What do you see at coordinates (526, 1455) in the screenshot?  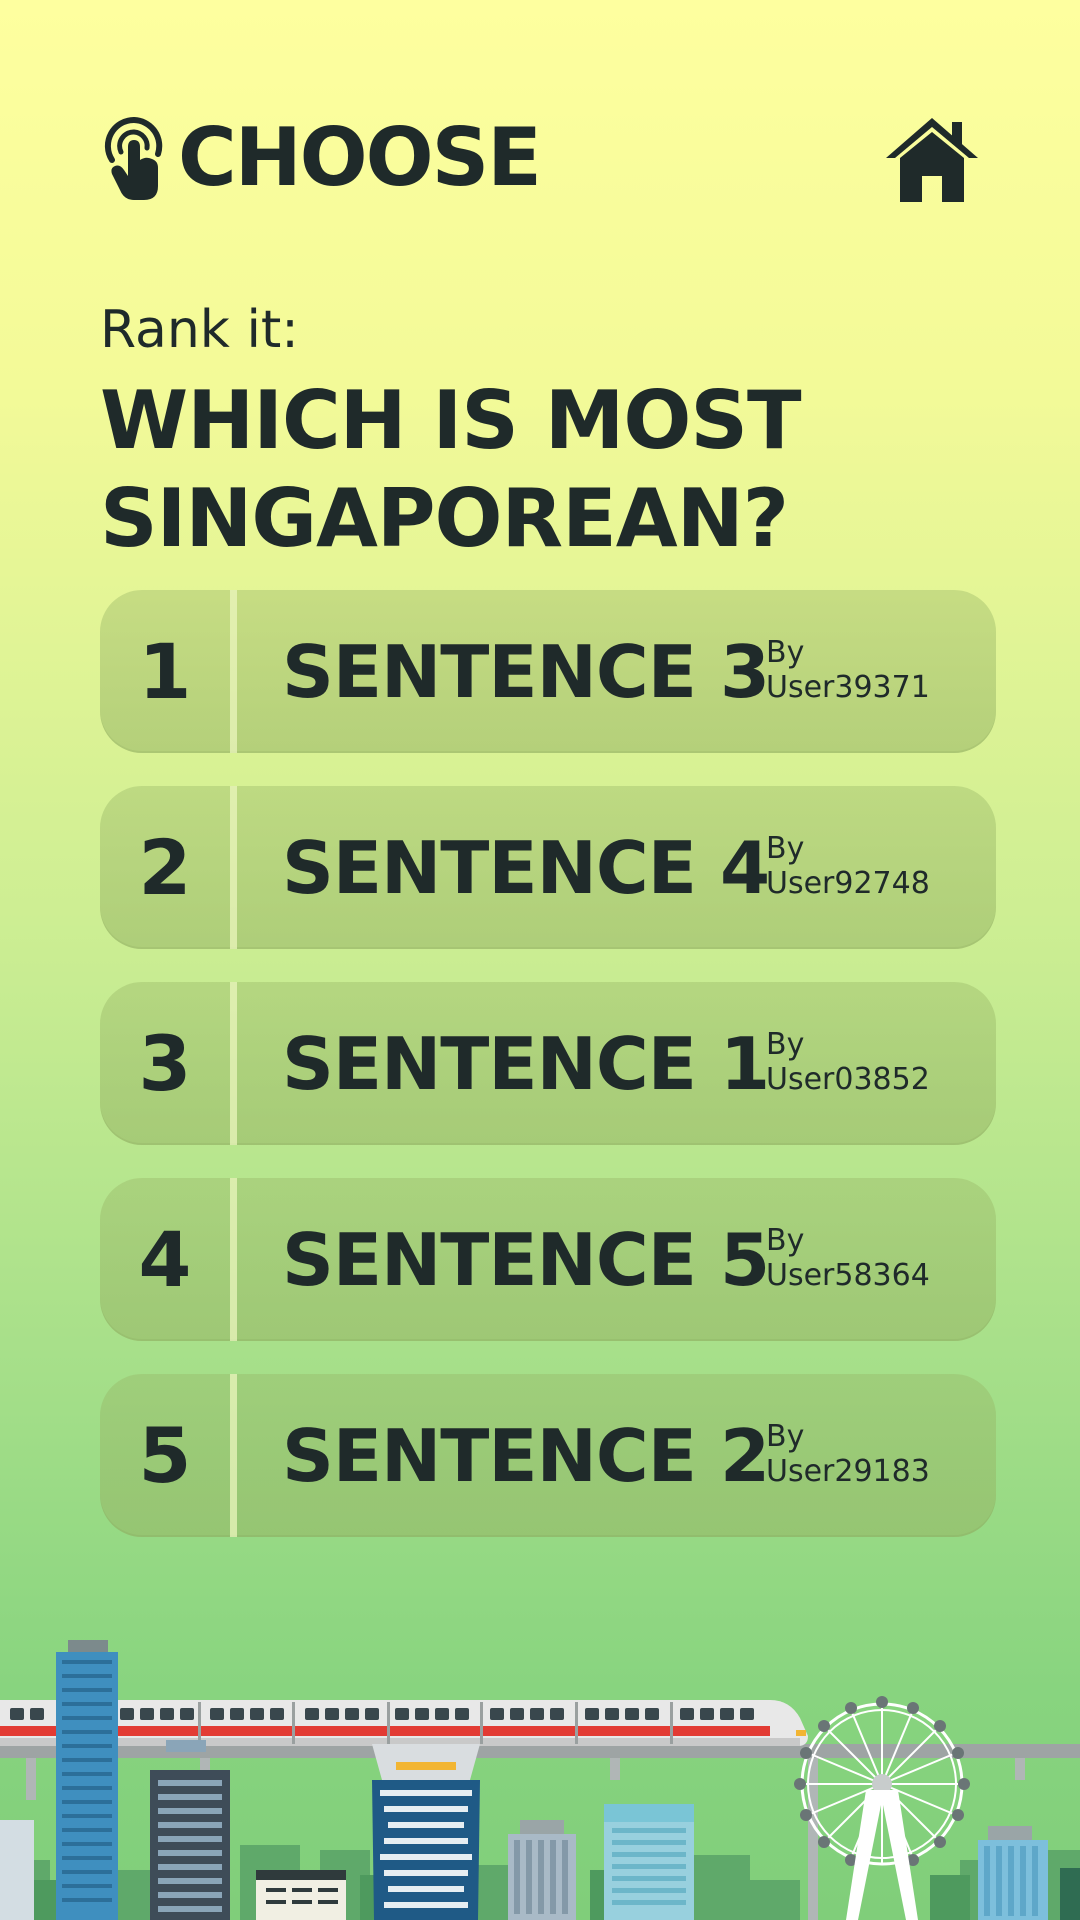 I see `sentence-label: SENTENCE 2` at bounding box center [526, 1455].